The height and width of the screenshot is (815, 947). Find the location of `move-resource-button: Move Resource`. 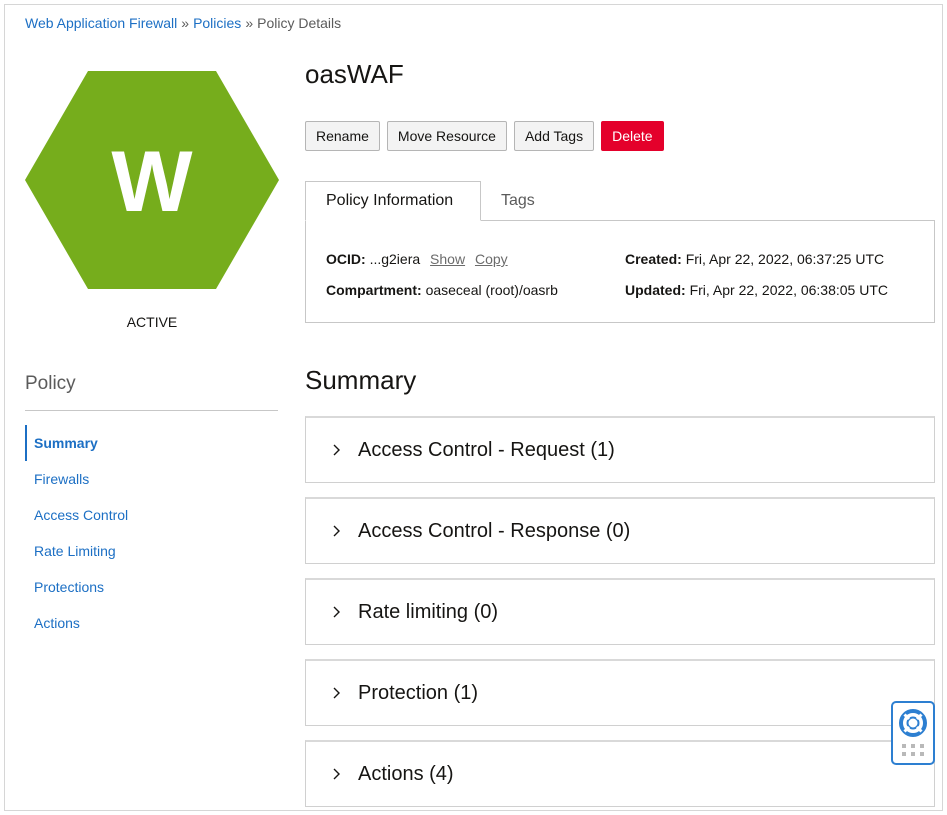

move-resource-button: Move Resource is located at coordinates (446, 136).